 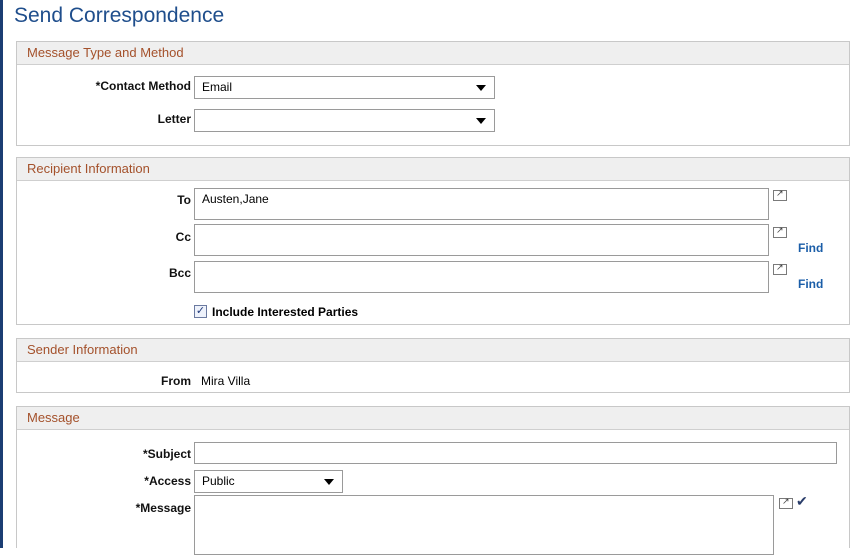 I want to click on cc-label: Cc, so click(x=183, y=237).